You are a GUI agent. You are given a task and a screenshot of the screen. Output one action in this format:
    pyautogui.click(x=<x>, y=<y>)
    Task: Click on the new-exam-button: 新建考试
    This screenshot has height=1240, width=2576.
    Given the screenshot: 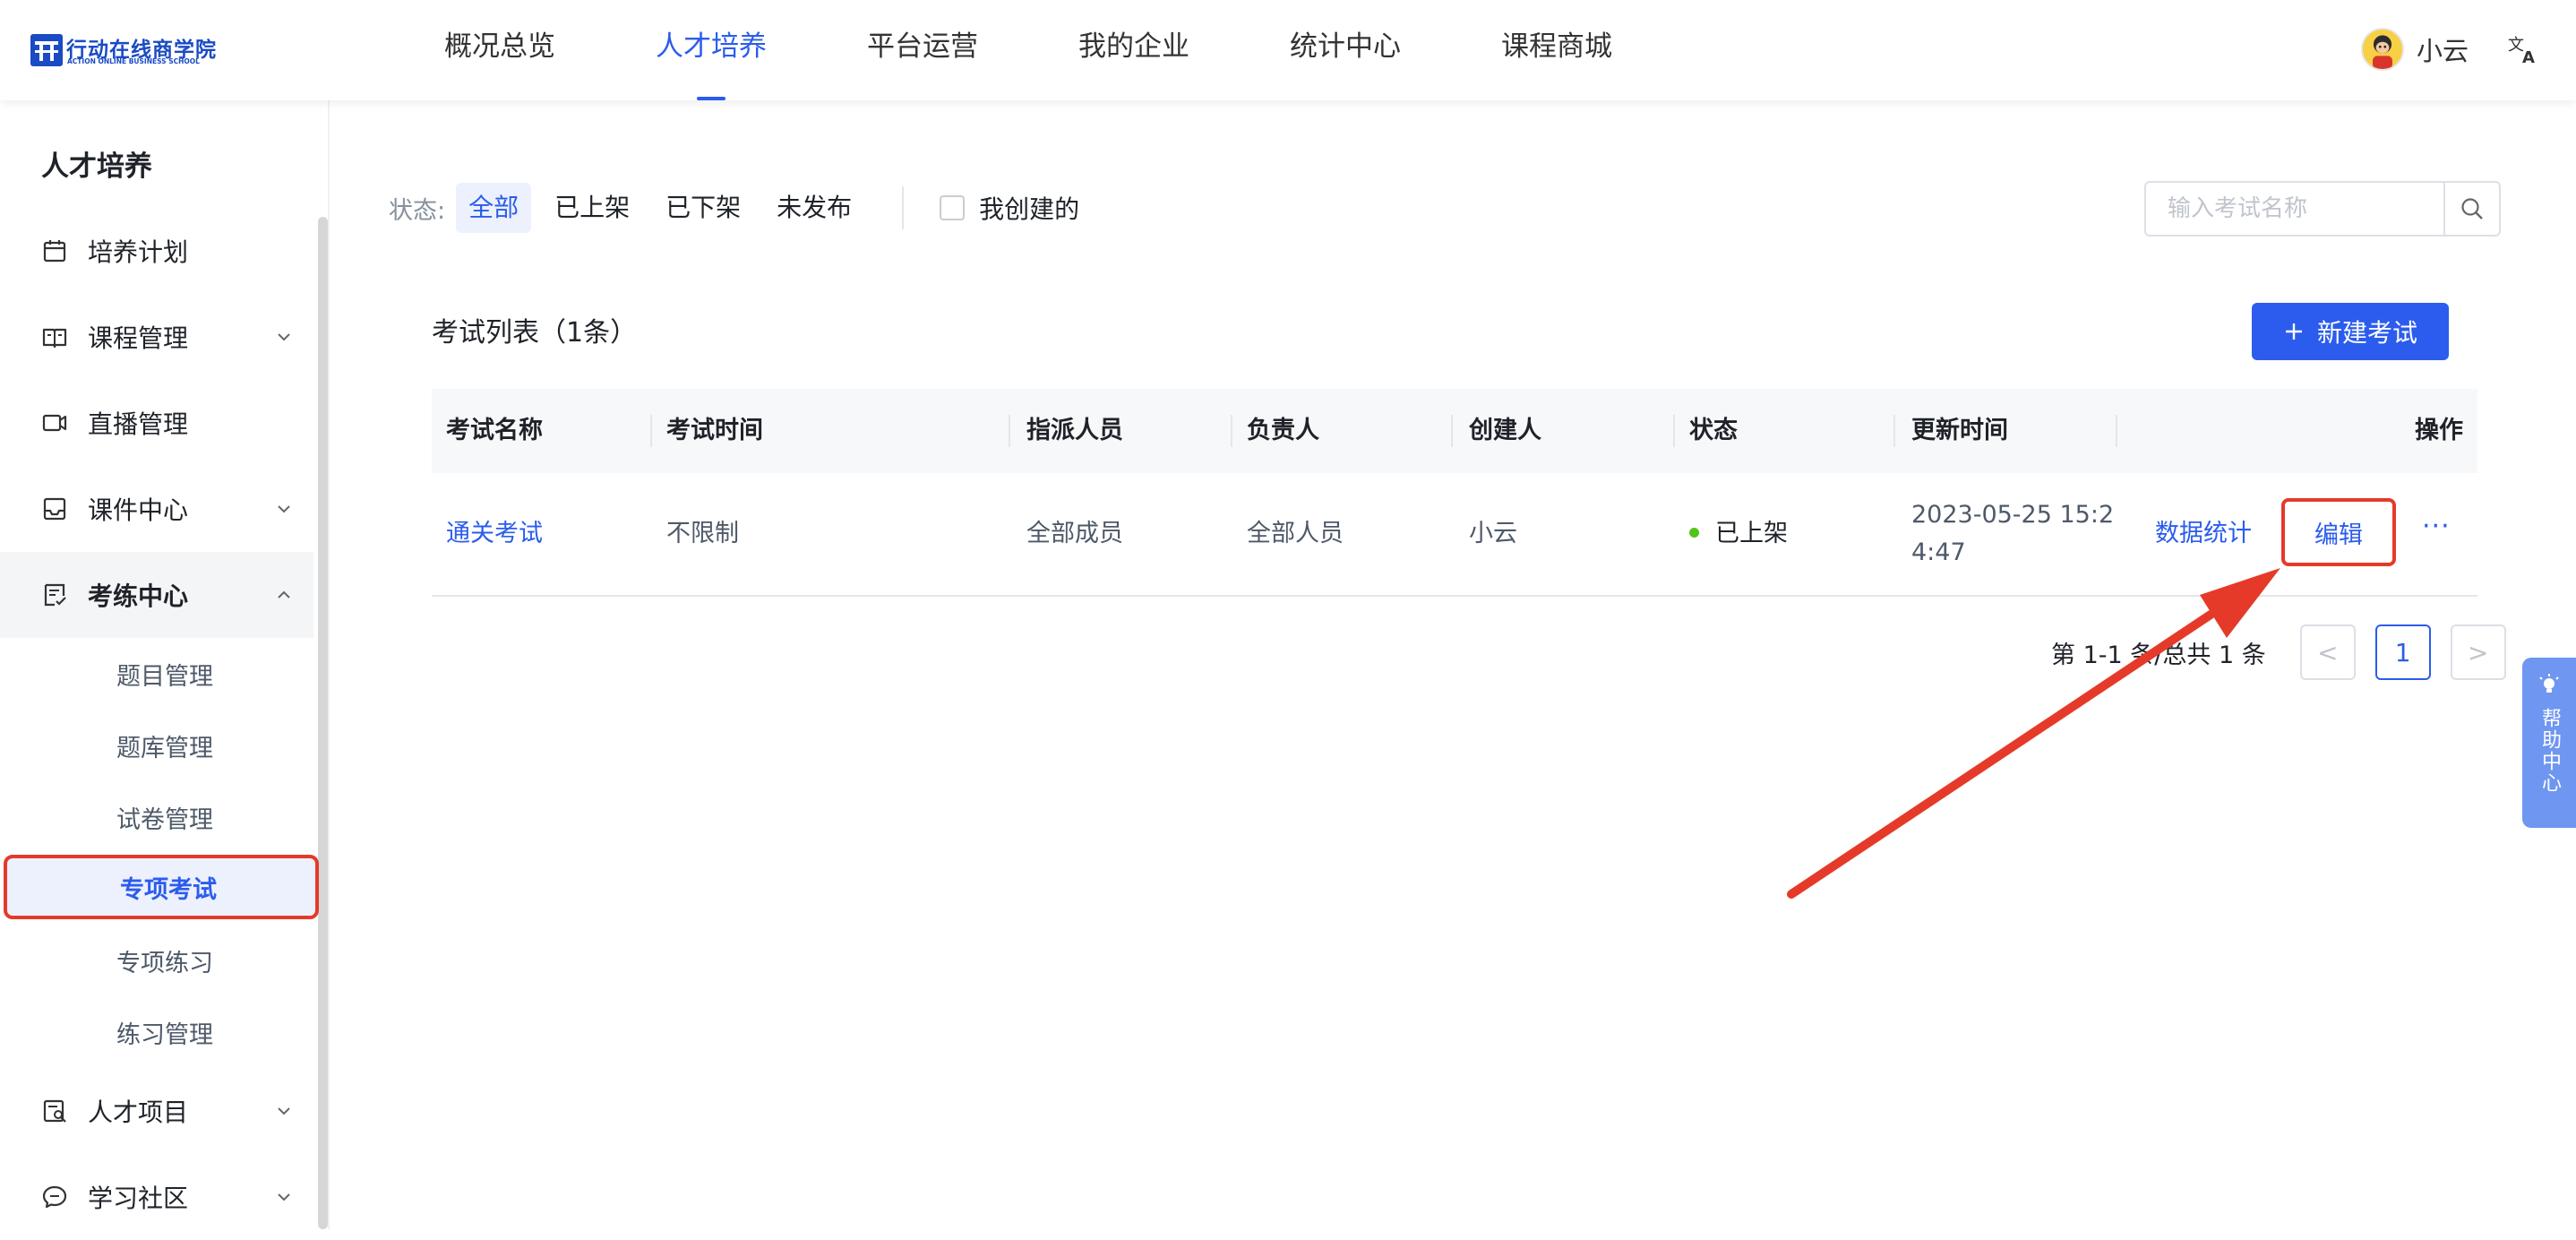 What is the action you would take?
    pyautogui.click(x=2350, y=331)
    